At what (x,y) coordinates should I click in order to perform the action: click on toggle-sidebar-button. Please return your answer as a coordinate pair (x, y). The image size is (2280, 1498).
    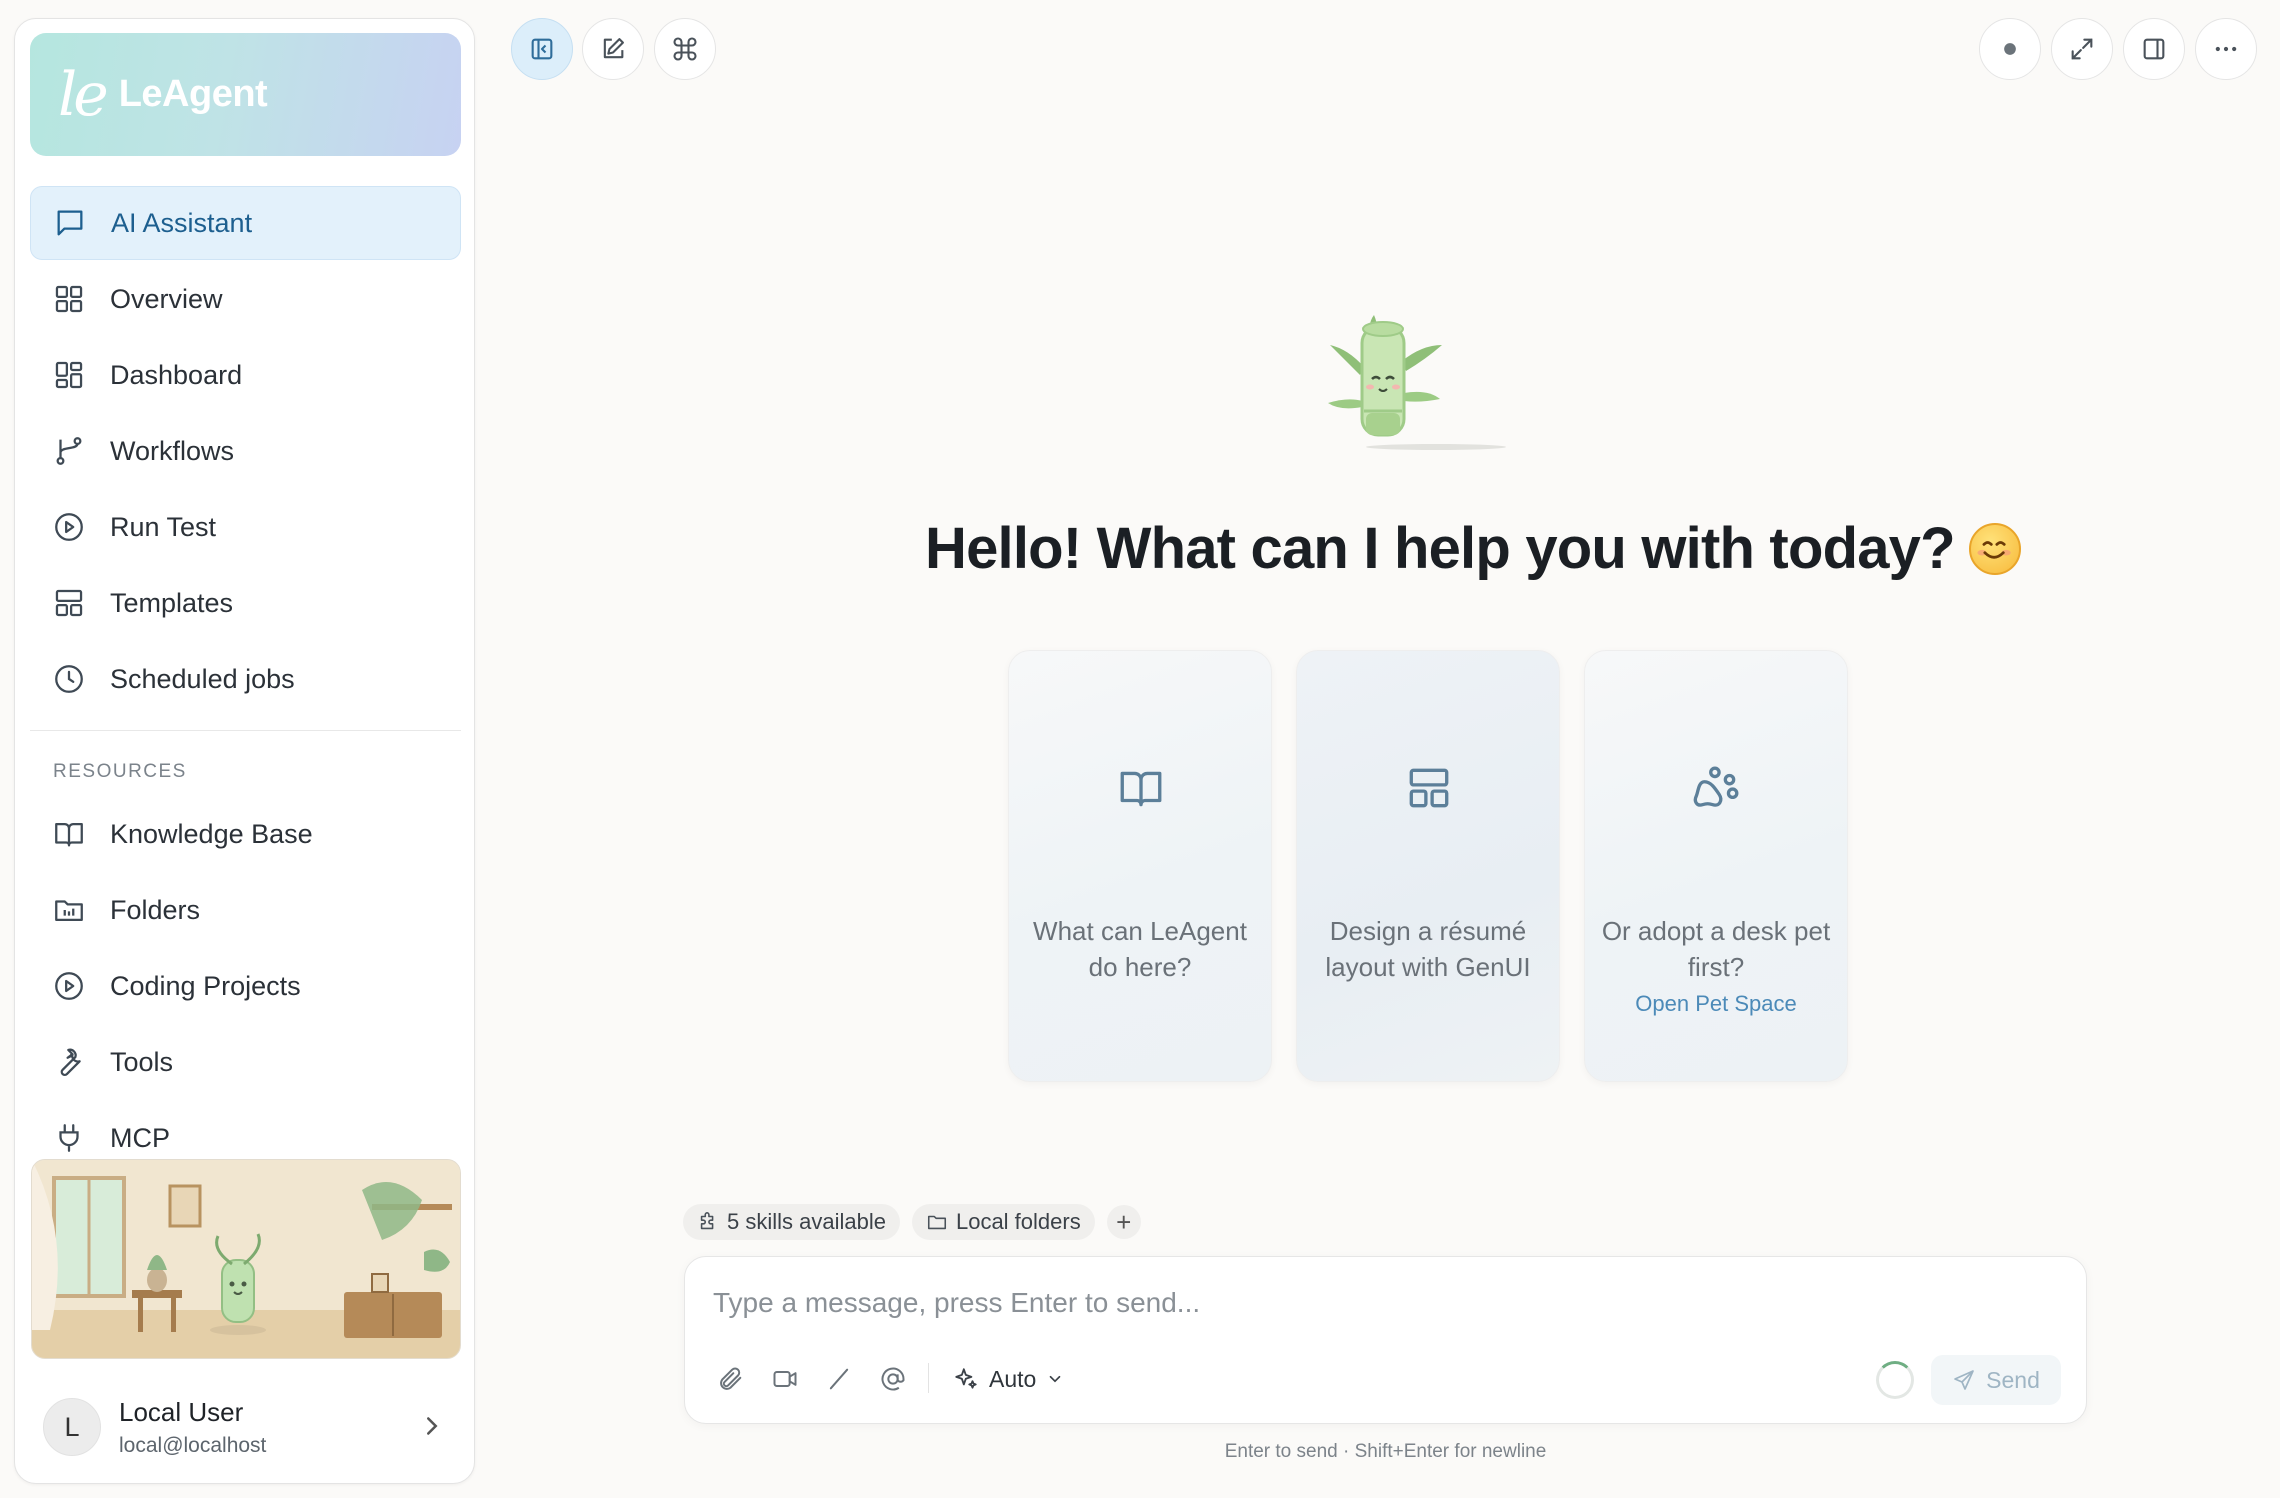
    Looking at the image, I should click on (542, 49).